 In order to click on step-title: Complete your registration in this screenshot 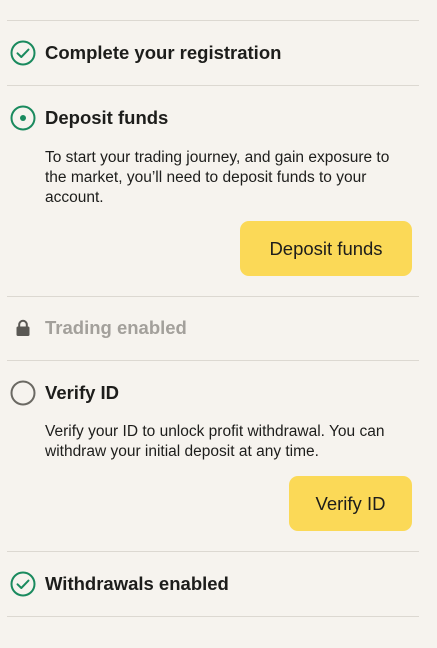, I will do `click(163, 52)`.